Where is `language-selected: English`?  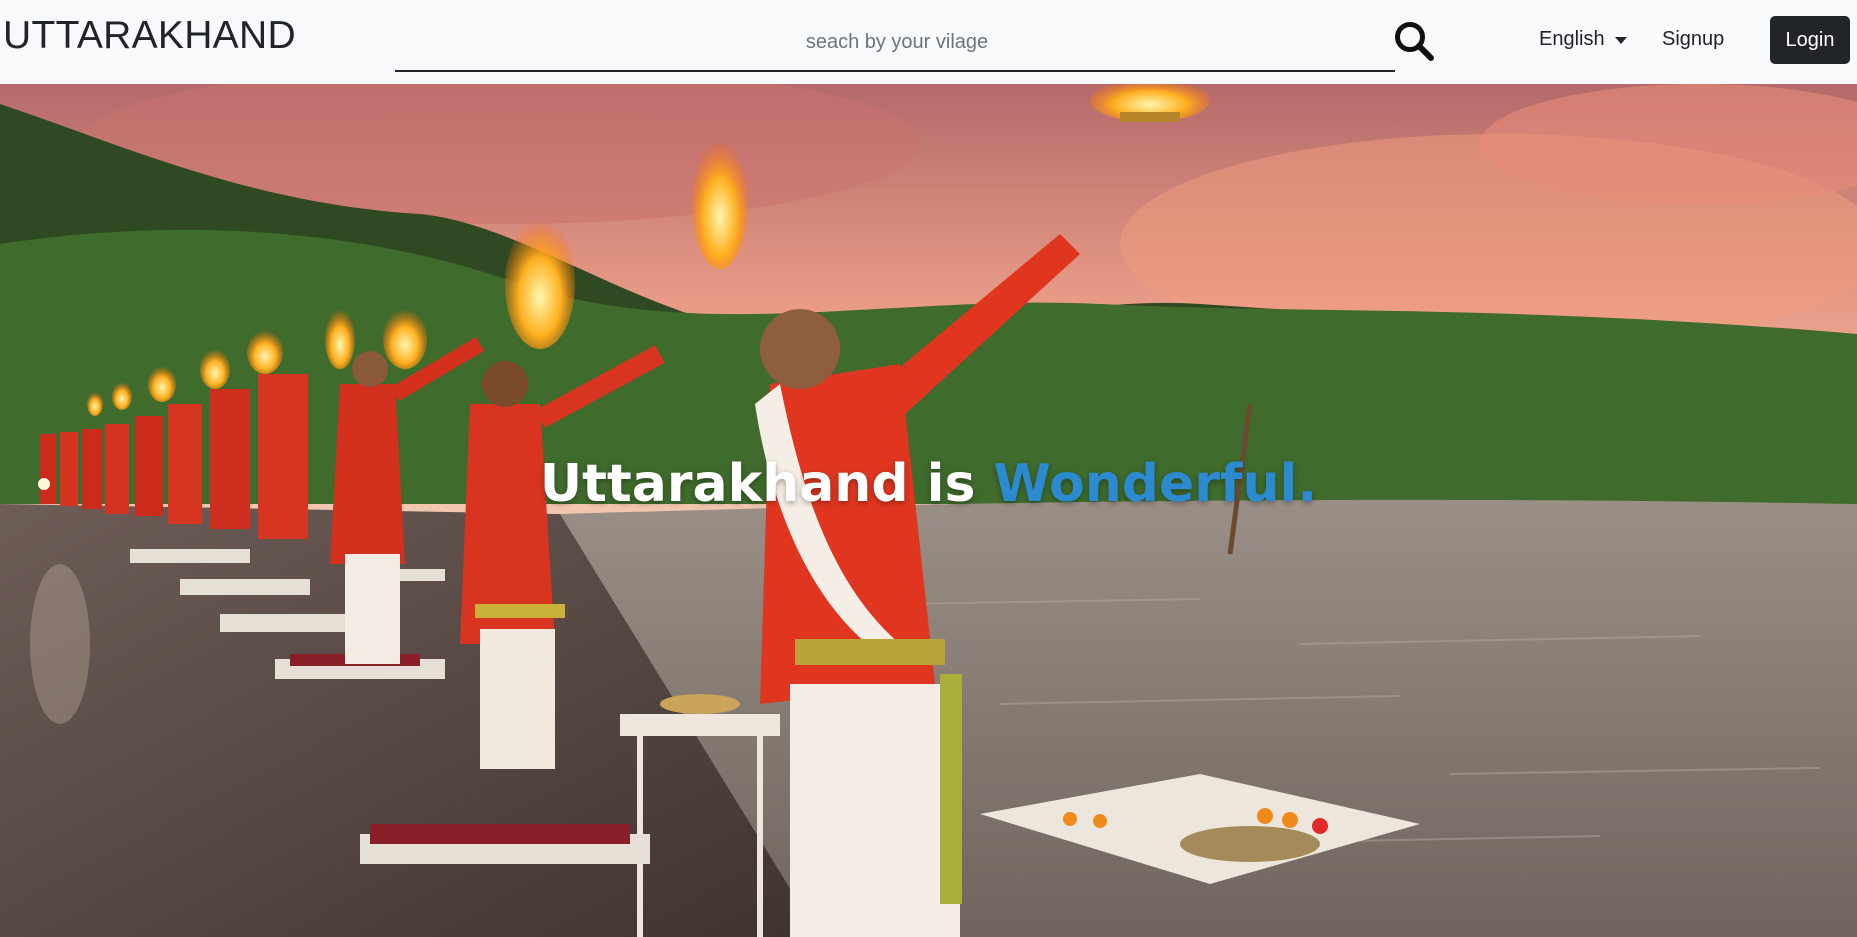 language-selected: English is located at coordinates (1572, 39).